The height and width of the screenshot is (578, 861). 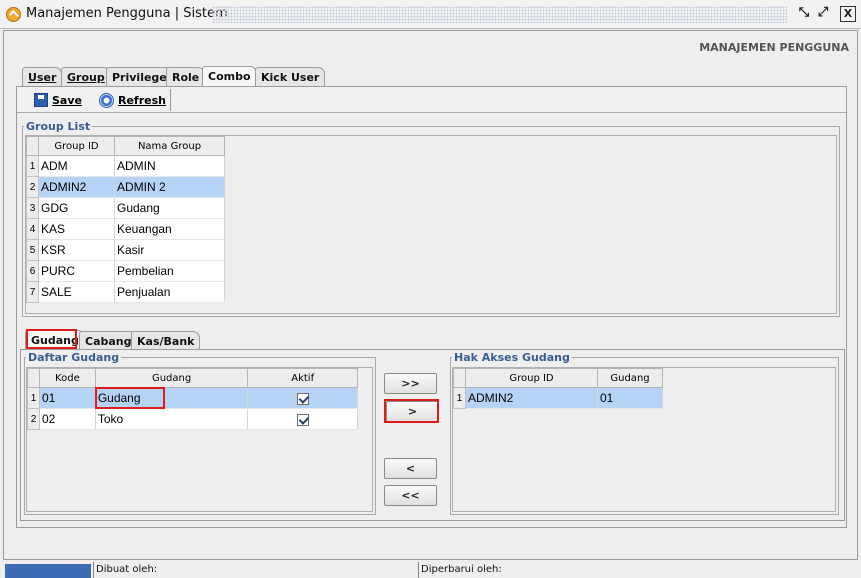 I want to click on hak-akses-table: Group ID Gudang 1 ADMIN2 01, so click(x=558, y=388).